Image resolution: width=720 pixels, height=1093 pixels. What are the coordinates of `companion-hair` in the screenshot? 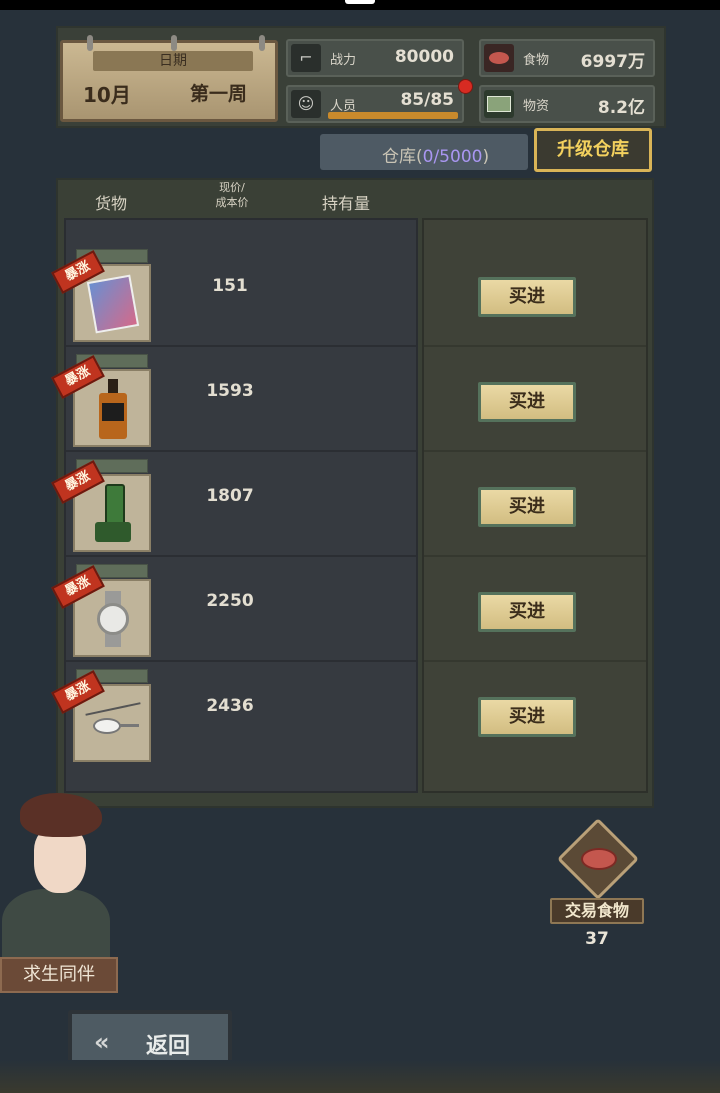 It's located at (61, 815).